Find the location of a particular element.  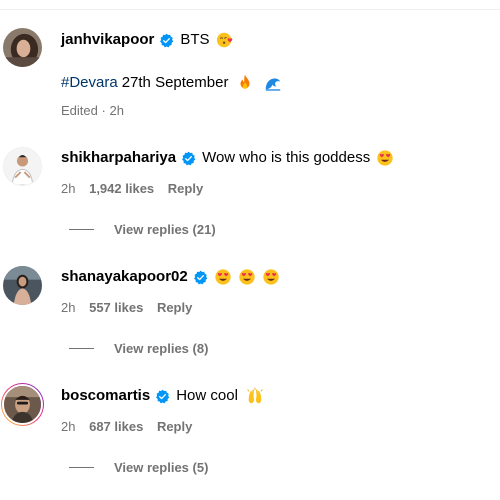

comment-1-view-replies-label: View replies (21) is located at coordinates (165, 229).